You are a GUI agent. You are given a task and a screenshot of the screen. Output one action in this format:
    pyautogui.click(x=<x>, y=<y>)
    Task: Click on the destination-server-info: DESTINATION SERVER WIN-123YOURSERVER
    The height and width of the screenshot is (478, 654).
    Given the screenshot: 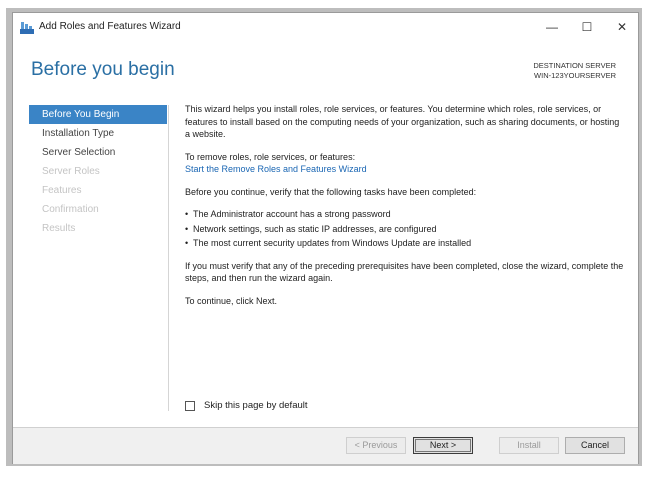 What is the action you would take?
    pyautogui.click(x=574, y=71)
    